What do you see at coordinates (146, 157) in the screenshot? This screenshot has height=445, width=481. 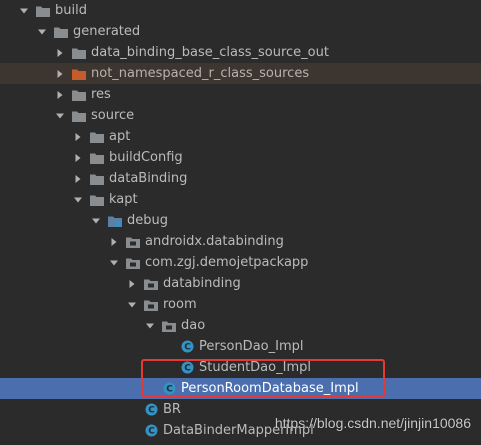 I see `tree-row-label: buildConfig` at bounding box center [146, 157].